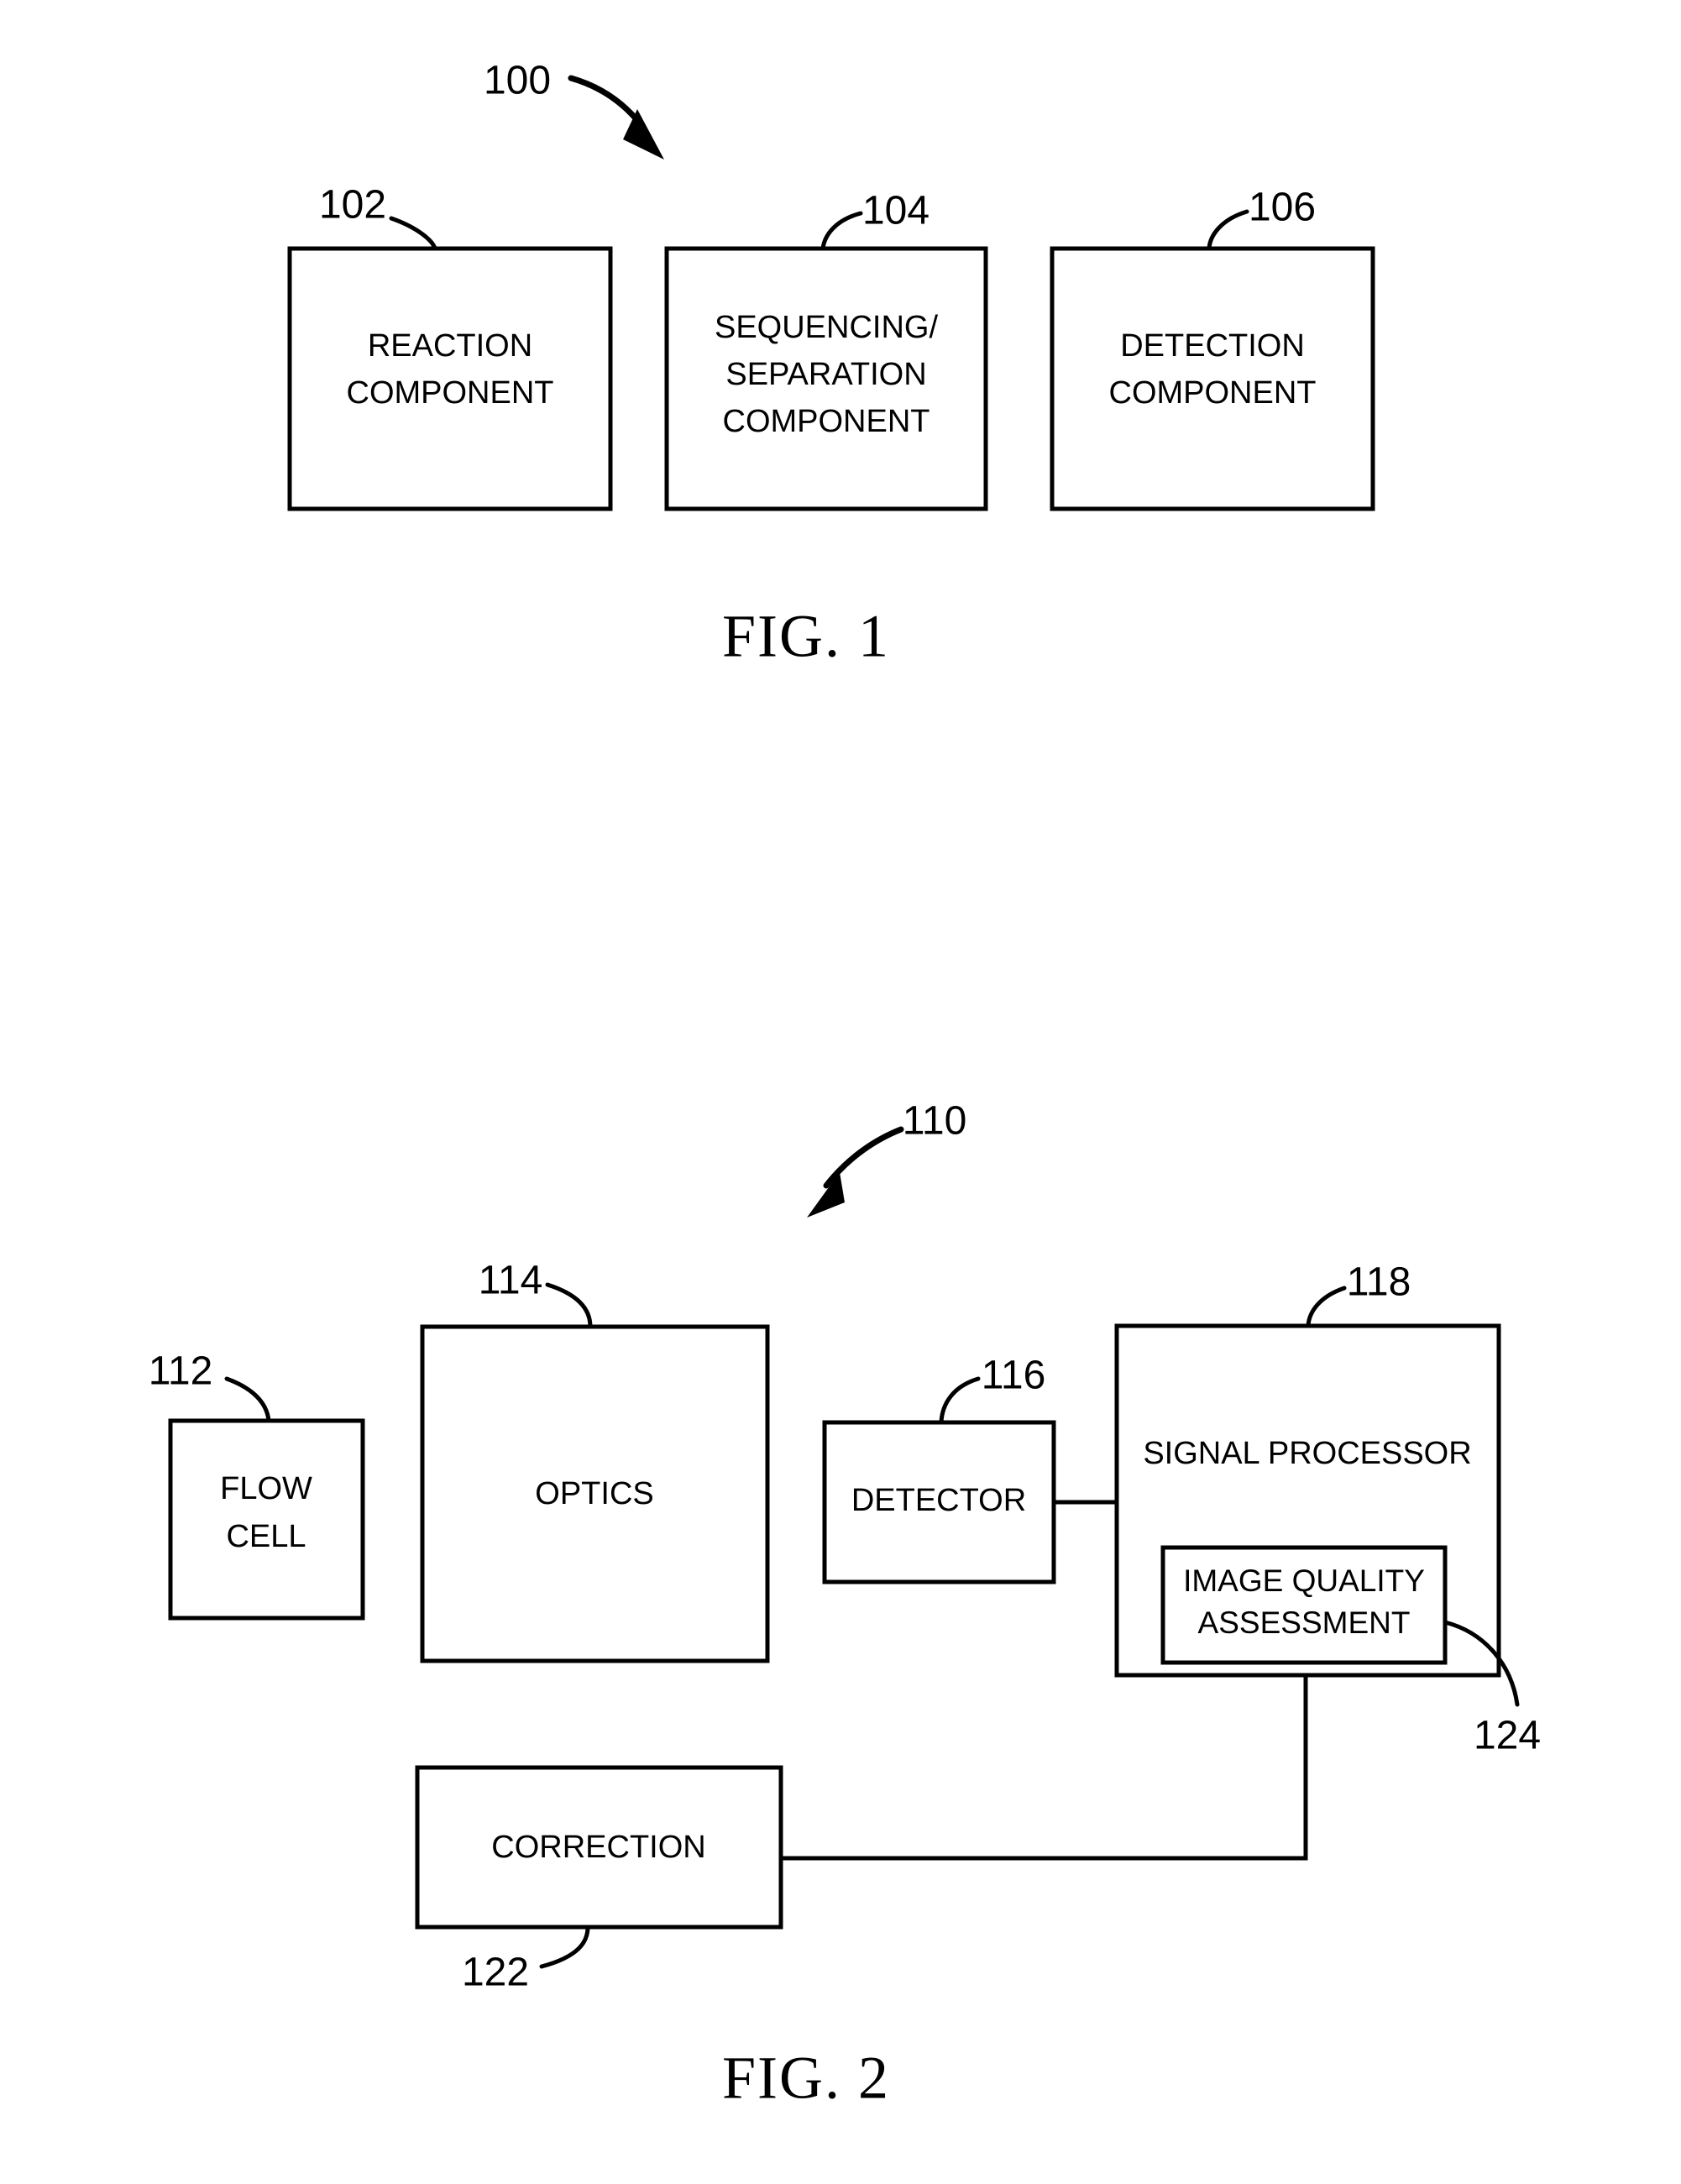 The width and height of the screenshot is (1681, 2184). Describe the element at coordinates (598, 1847) in the screenshot. I see `box-122-line-1: CORRECTION` at that location.